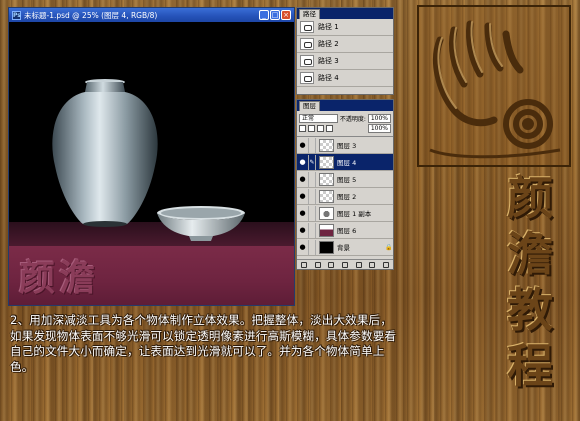 The width and height of the screenshot is (580, 421). I want to click on tab-paths: 路径, so click(309, 14).